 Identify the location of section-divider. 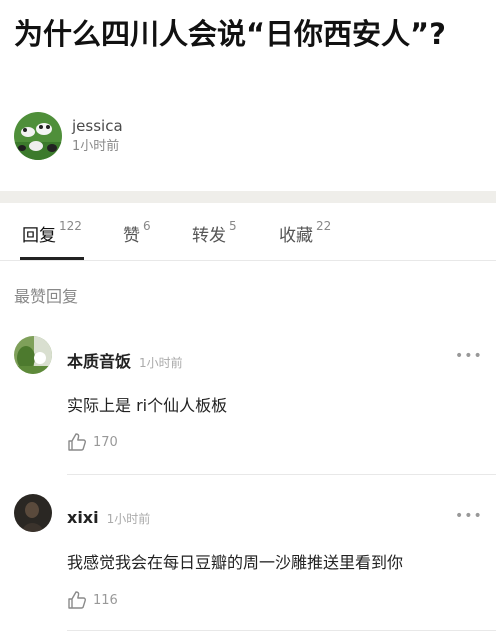
(248, 197).